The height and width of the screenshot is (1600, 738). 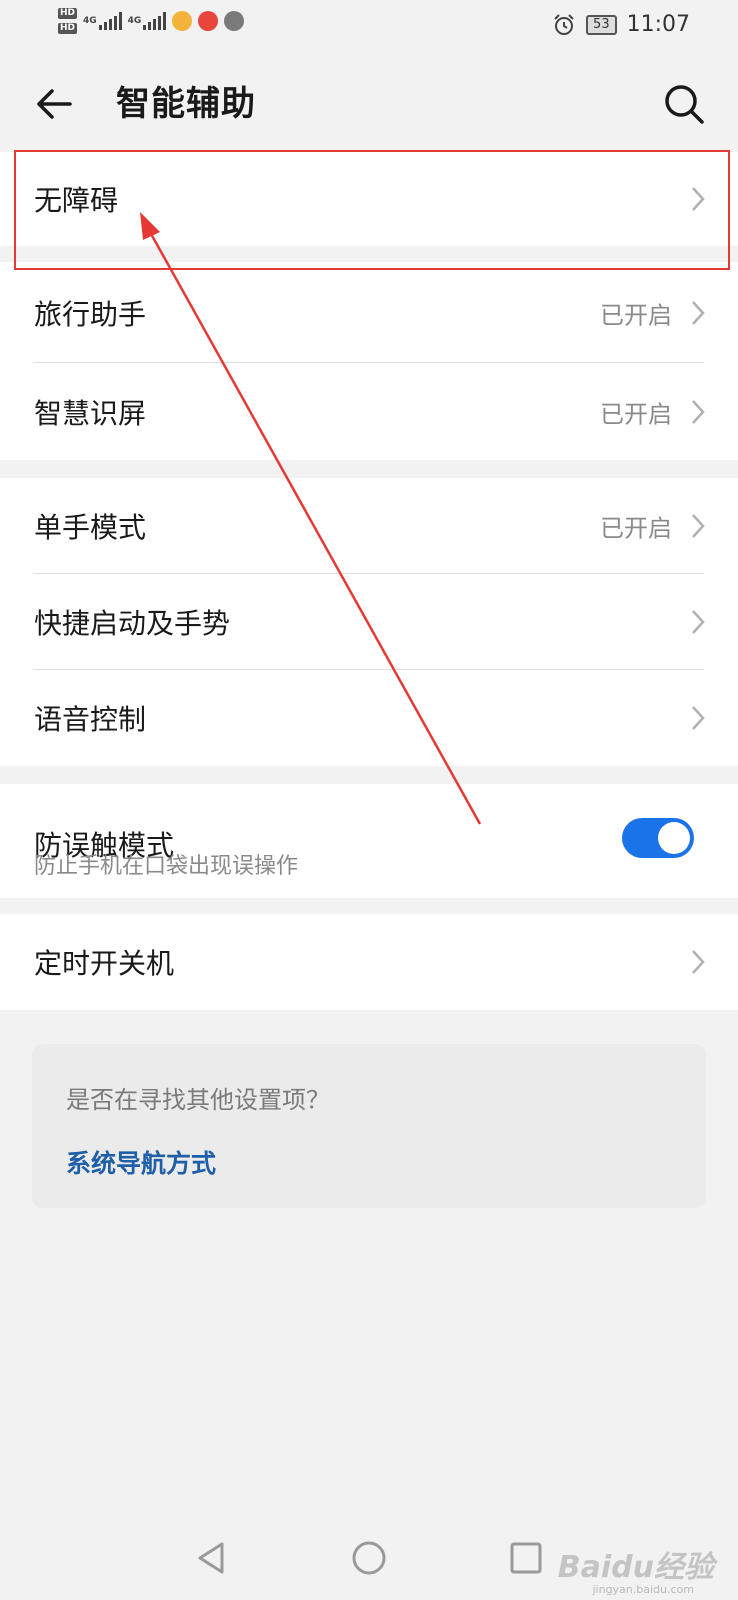 What do you see at coordinates (621, 24) in the screenshot?
I see `status-right: 53 11:07` at bounding box center [621, 24].